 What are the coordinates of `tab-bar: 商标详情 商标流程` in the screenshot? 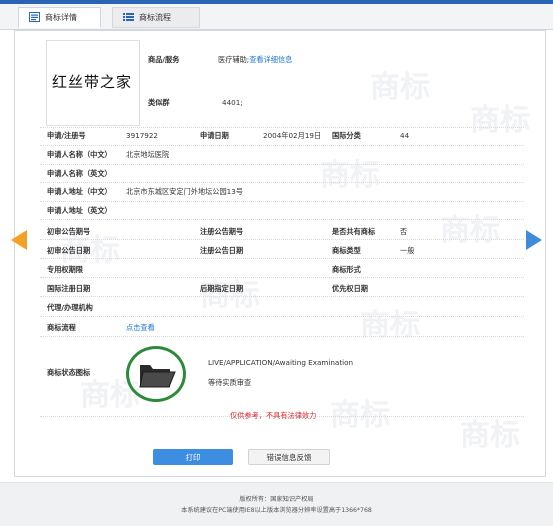 It's located at (276, 17).